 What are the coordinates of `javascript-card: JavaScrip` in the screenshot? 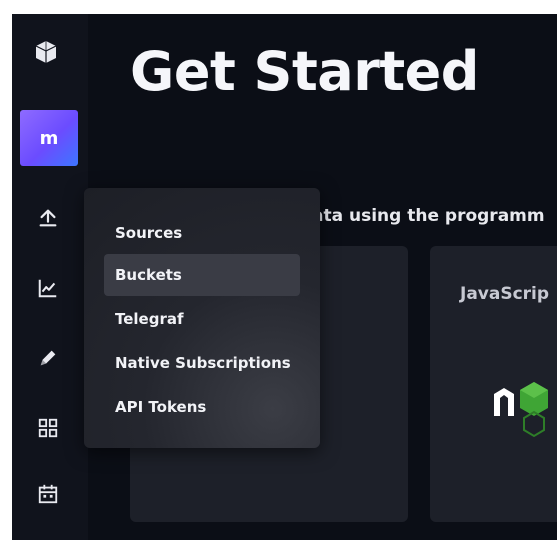 It's located at (493, 384).